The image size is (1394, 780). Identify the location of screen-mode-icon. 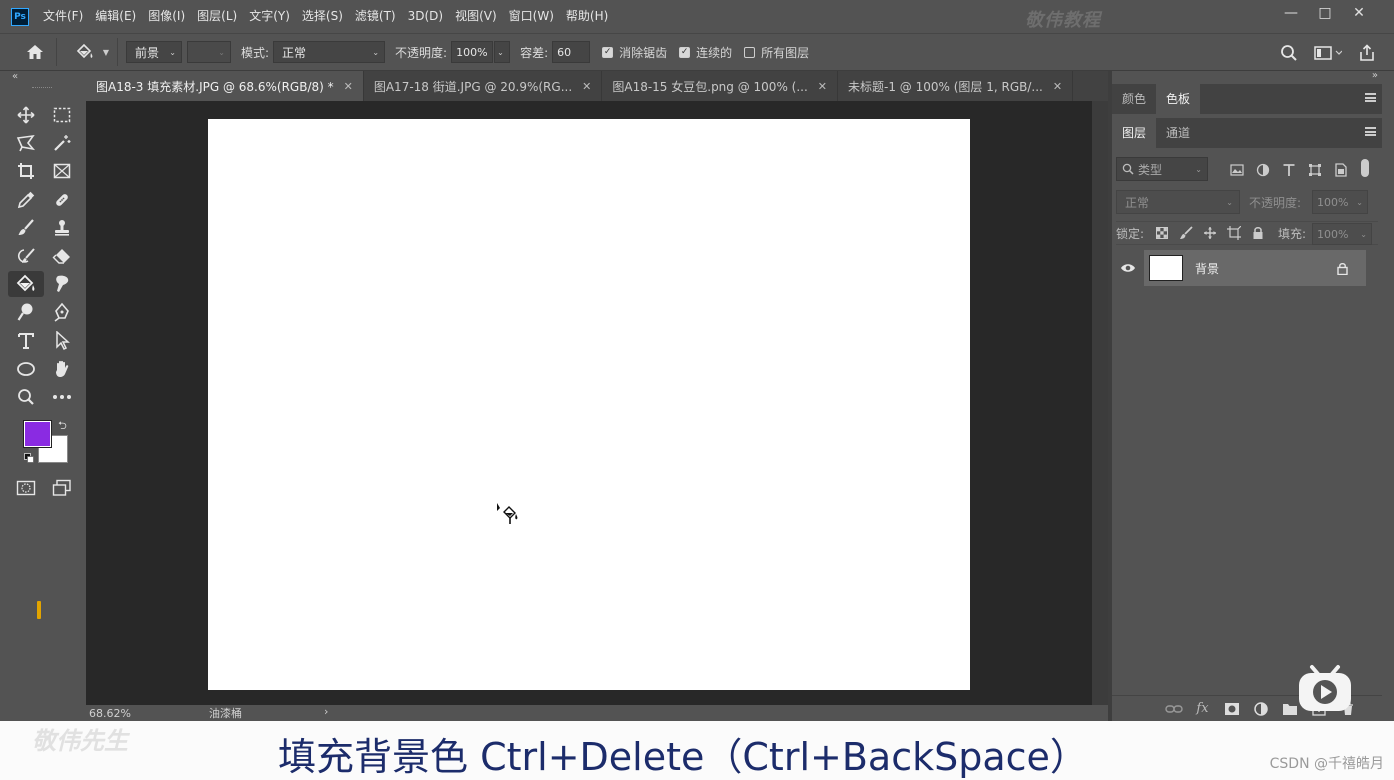
(62, 488).